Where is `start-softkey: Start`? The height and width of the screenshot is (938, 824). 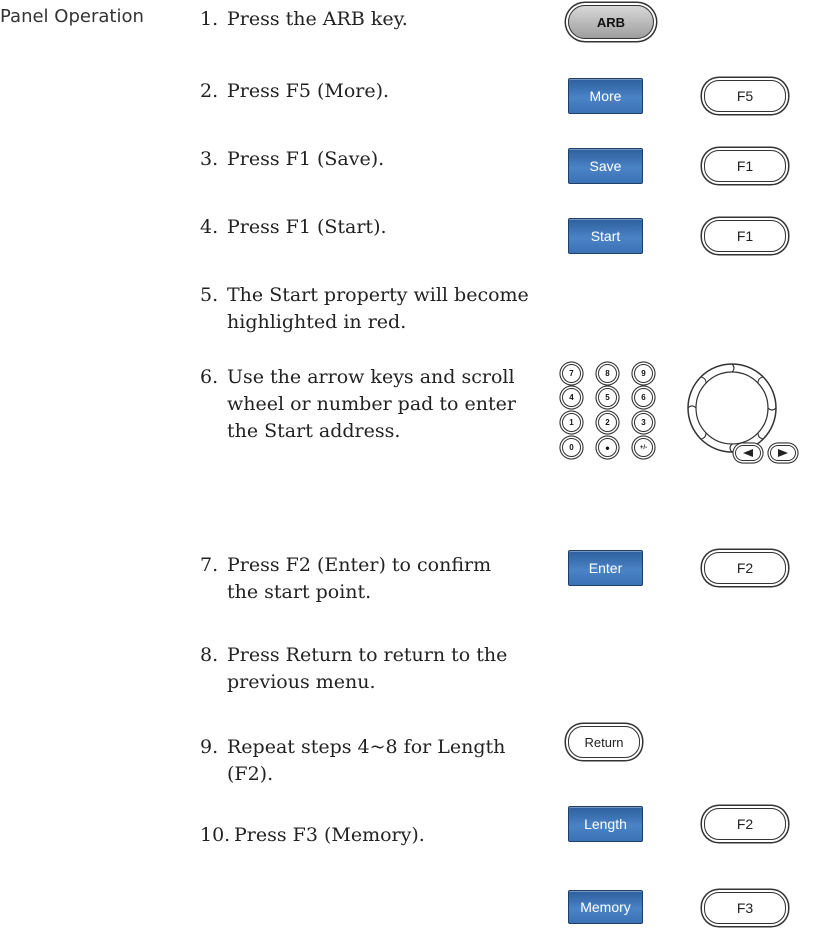 start-softkey: Start is located at coordinates (605, 236).